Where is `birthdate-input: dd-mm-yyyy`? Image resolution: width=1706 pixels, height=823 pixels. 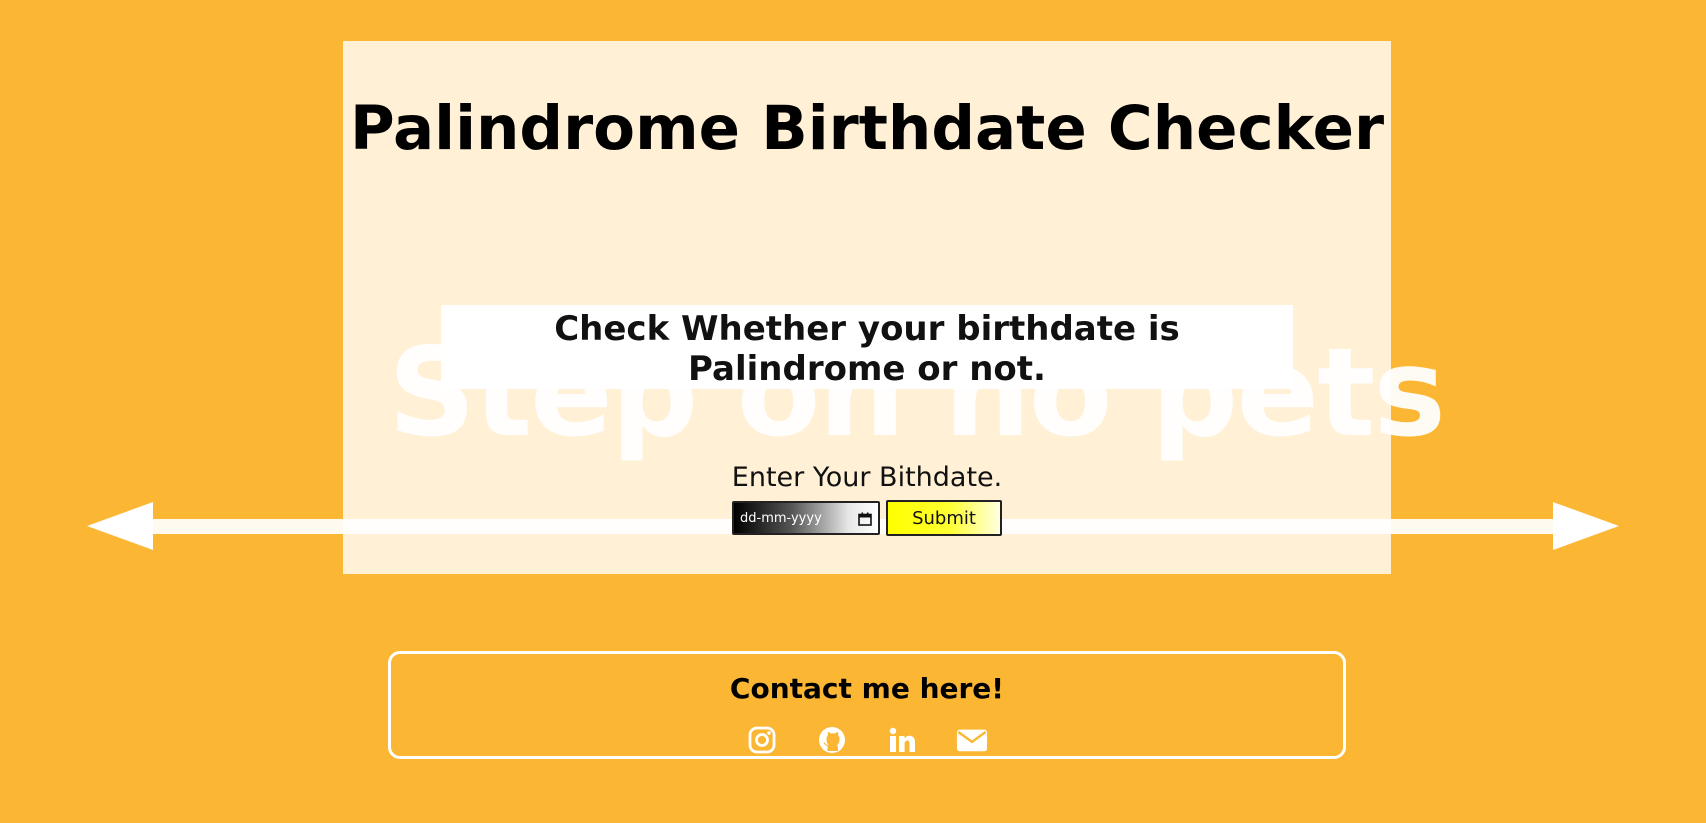
birthdate-input: dd-mm-yyyy is located at coordinates (806, 518).